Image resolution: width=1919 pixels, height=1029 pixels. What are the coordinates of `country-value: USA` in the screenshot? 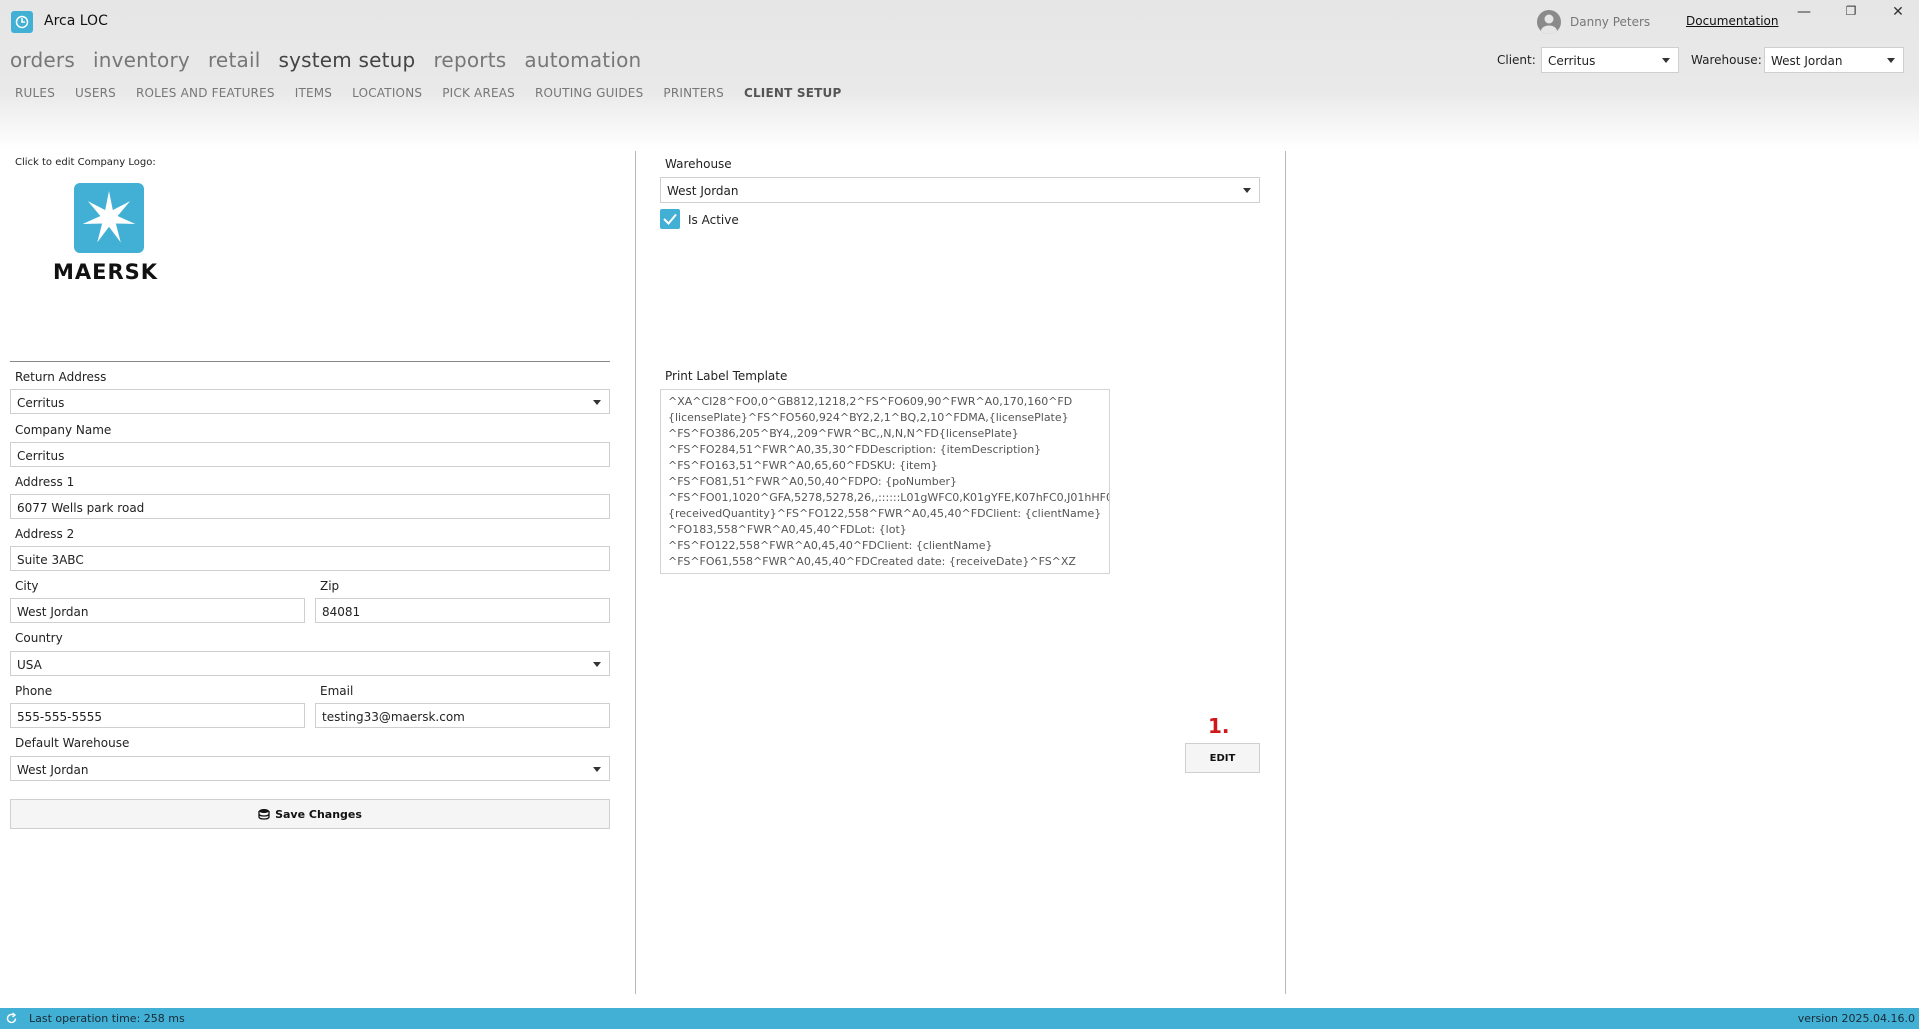 It's located at (29, 665).